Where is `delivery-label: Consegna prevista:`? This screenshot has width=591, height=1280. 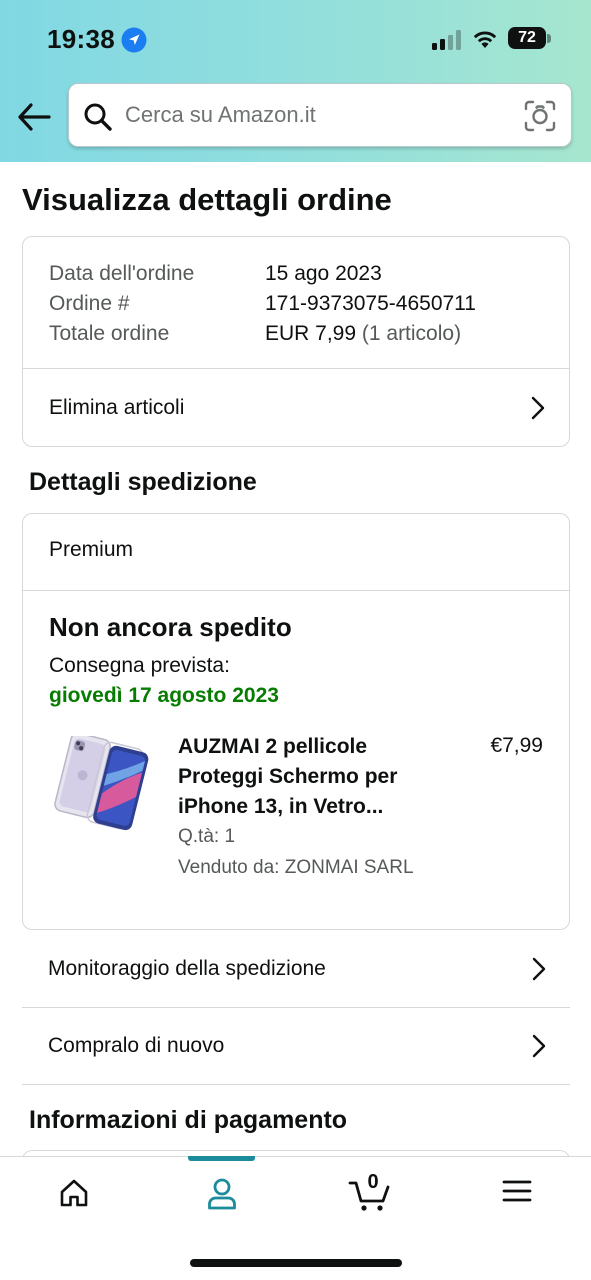 delivery-label: Consegna prevista: is located at coordinates (139, 665).